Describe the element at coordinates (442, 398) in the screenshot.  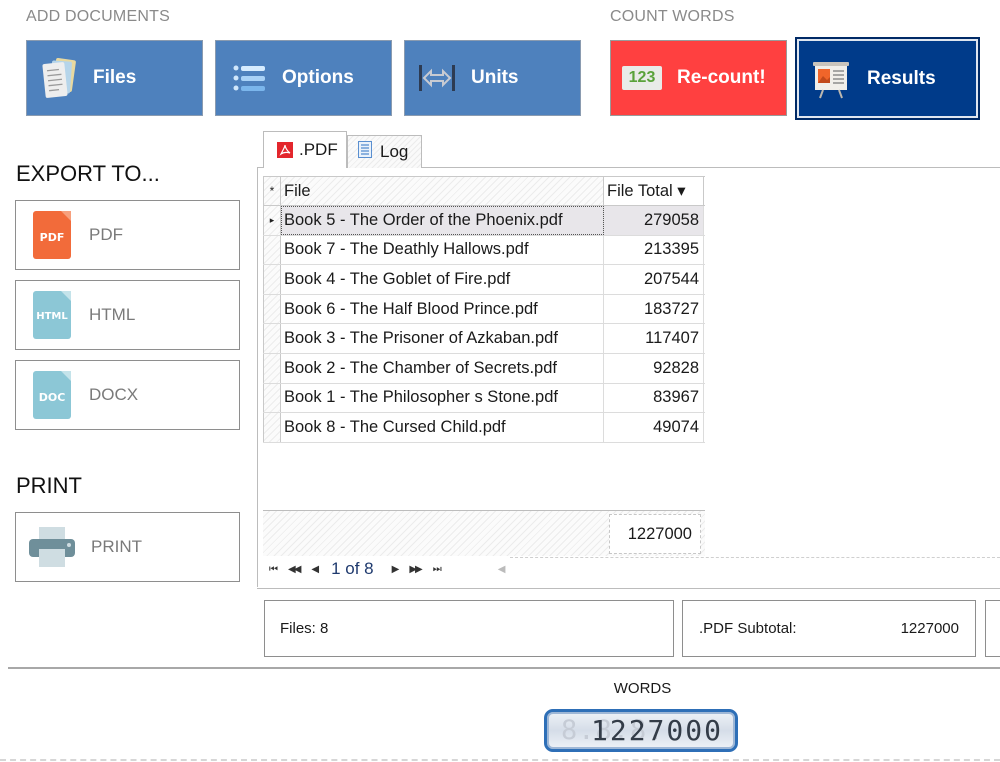
I see `cell-file: Book 1 - The Philosopher s Stone.pdf` at that location.